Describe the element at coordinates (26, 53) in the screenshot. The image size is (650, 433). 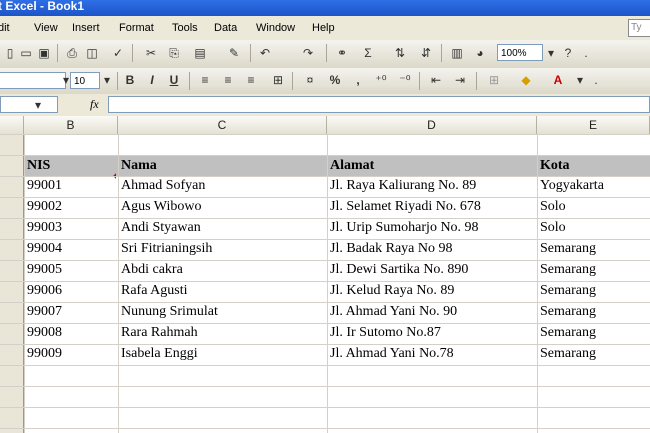
I see `open-icon: ▭` at that location.